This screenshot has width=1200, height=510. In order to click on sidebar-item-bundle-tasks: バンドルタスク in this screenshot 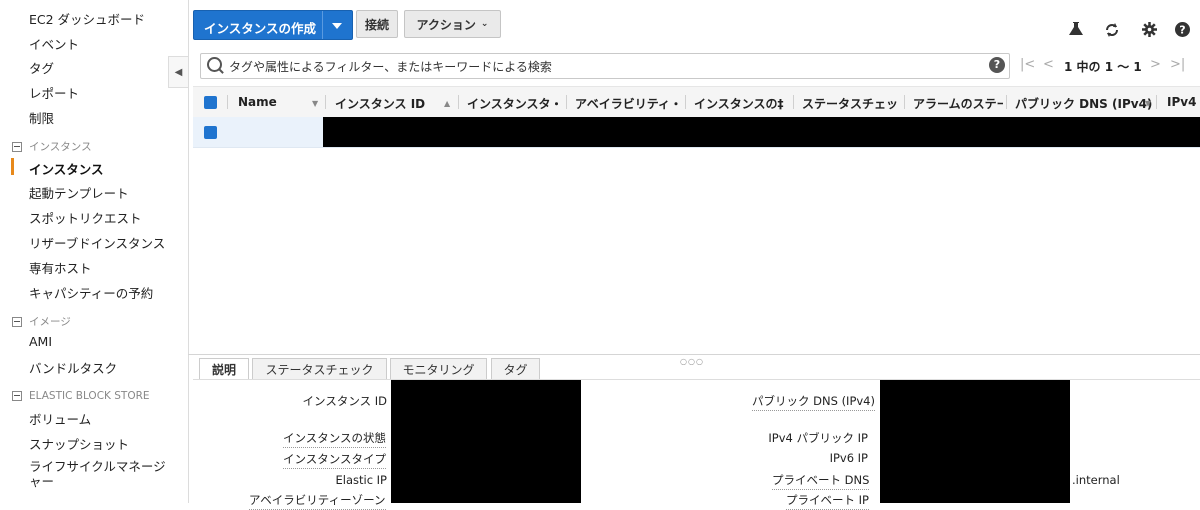, I will do `click(73, 367)`.